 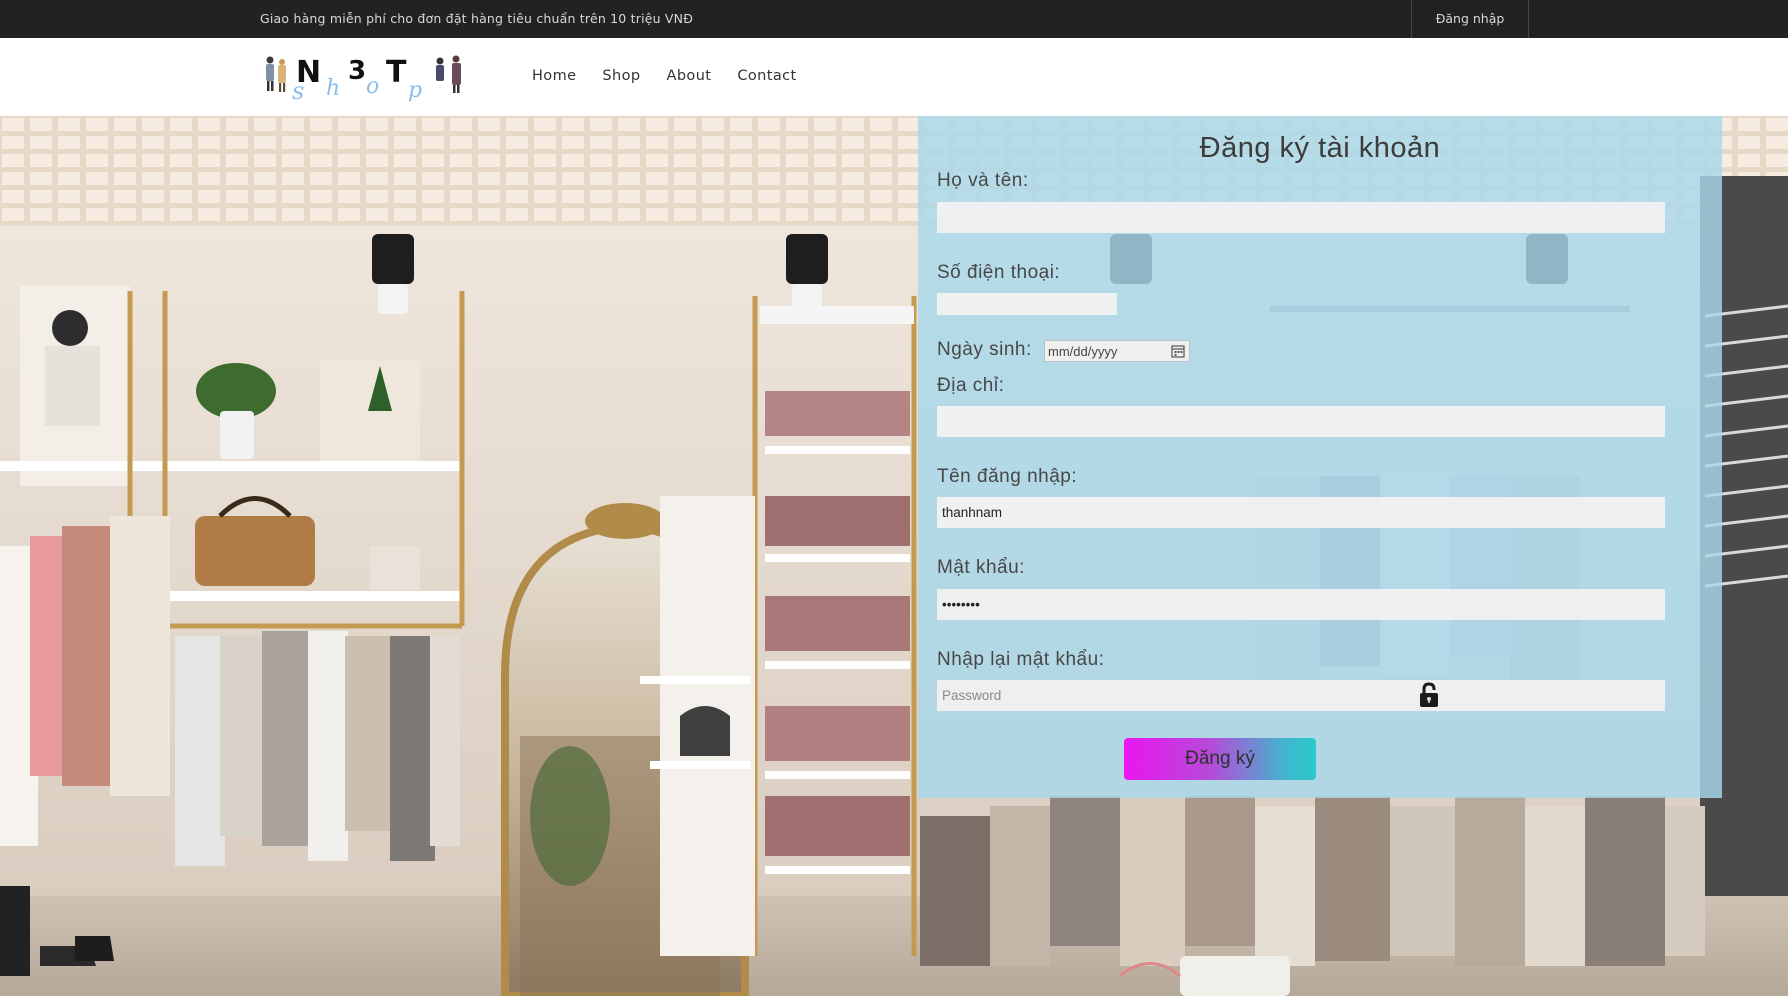 I want to click on fullname-input, so click(x=1301, y=217).